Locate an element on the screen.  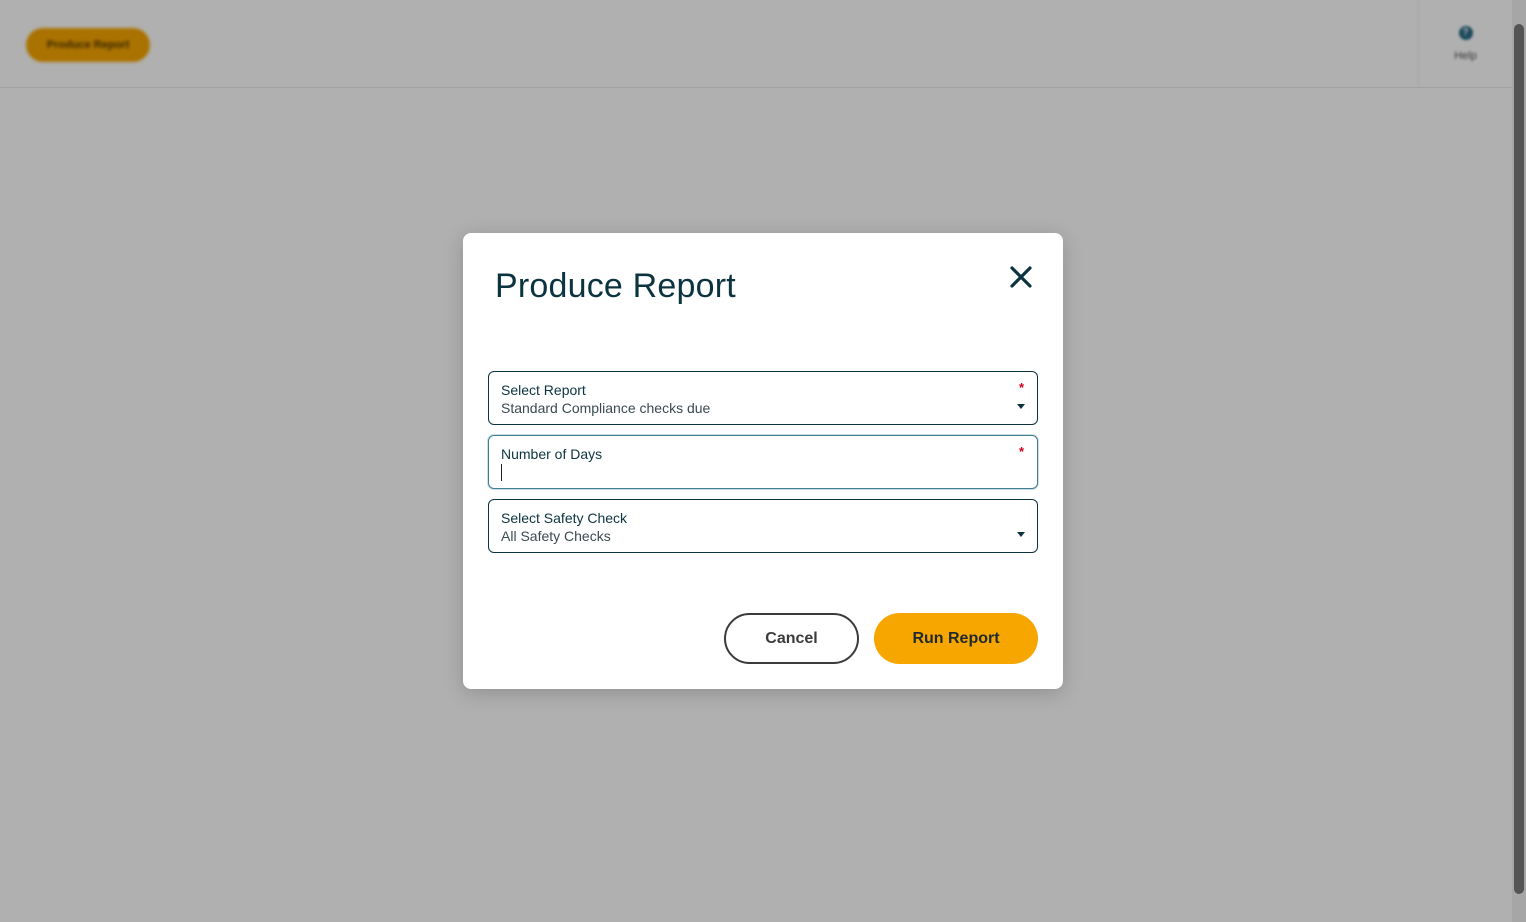
dialog-title: Produce Report is located at coordinates (615, 286).